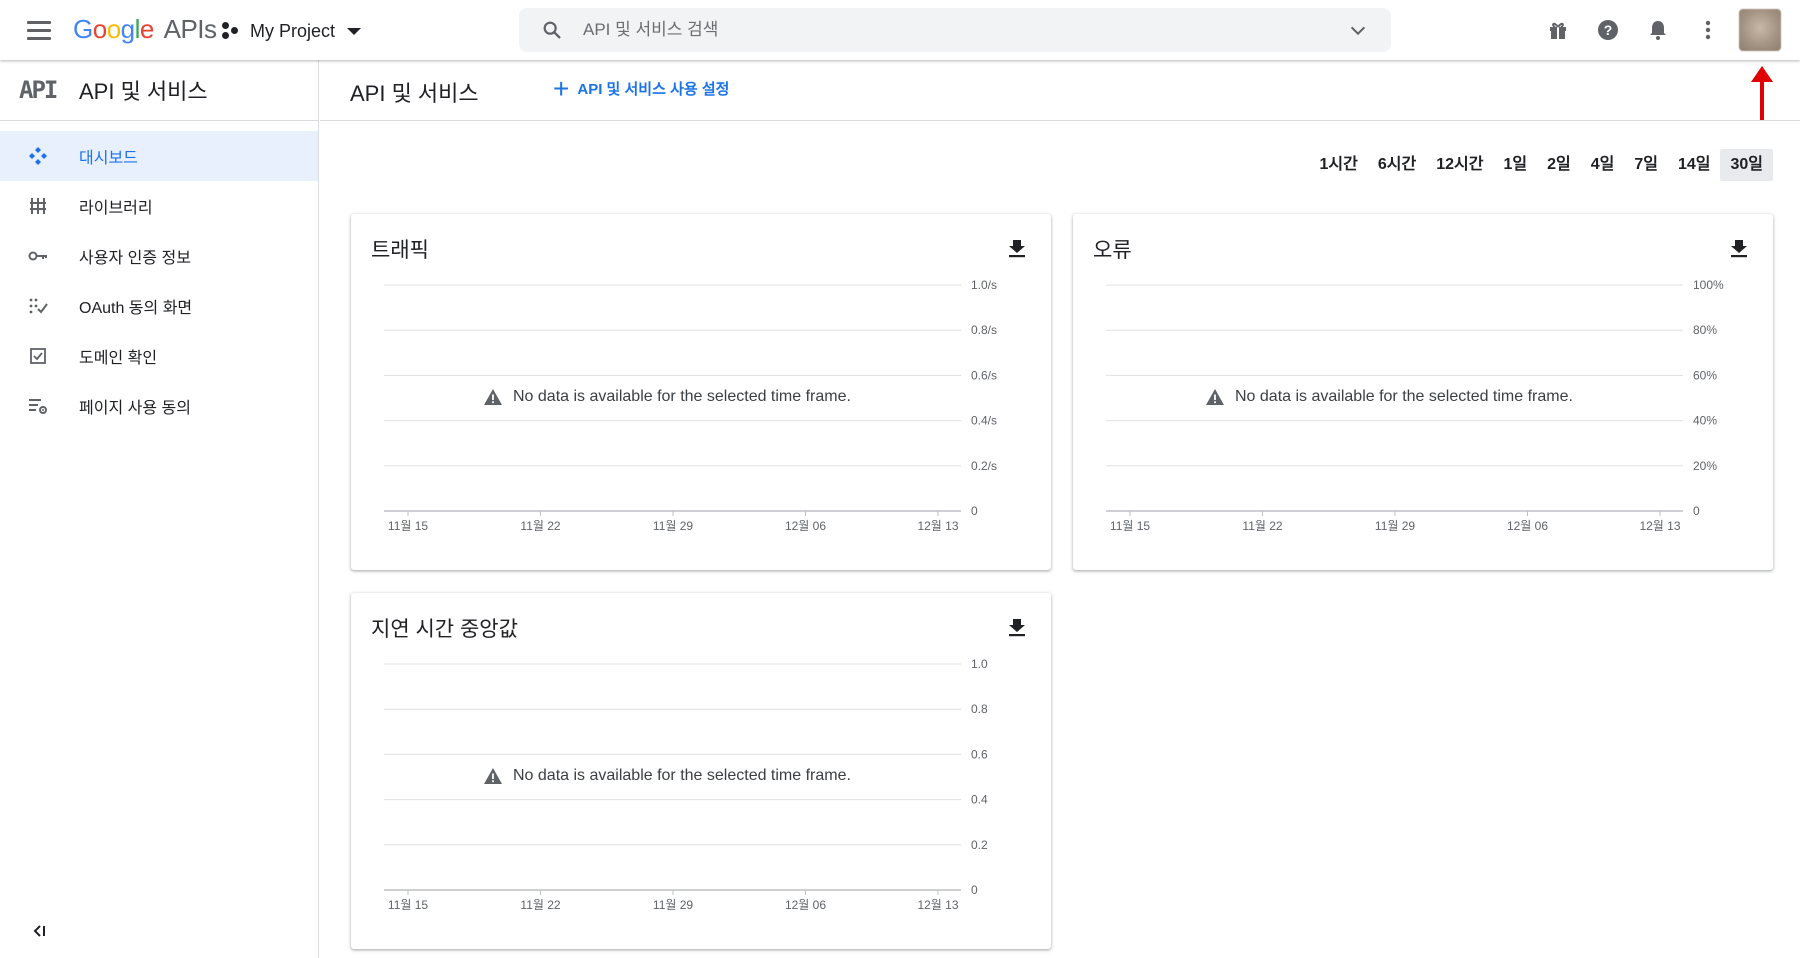 This screenshot has height=958, width=1800. I want to click on project-name: My Project, so click(293, 30).